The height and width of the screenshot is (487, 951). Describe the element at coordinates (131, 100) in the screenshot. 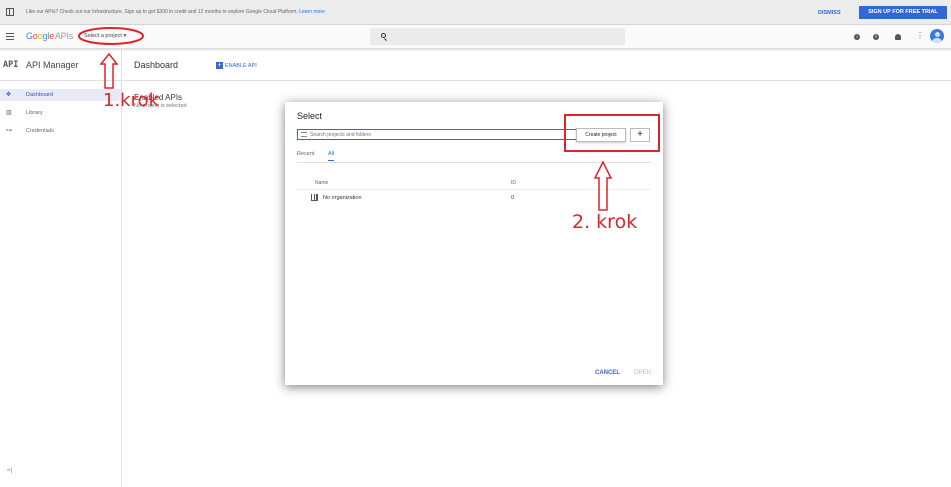

I see `step1-label: 1.krok` at that location.